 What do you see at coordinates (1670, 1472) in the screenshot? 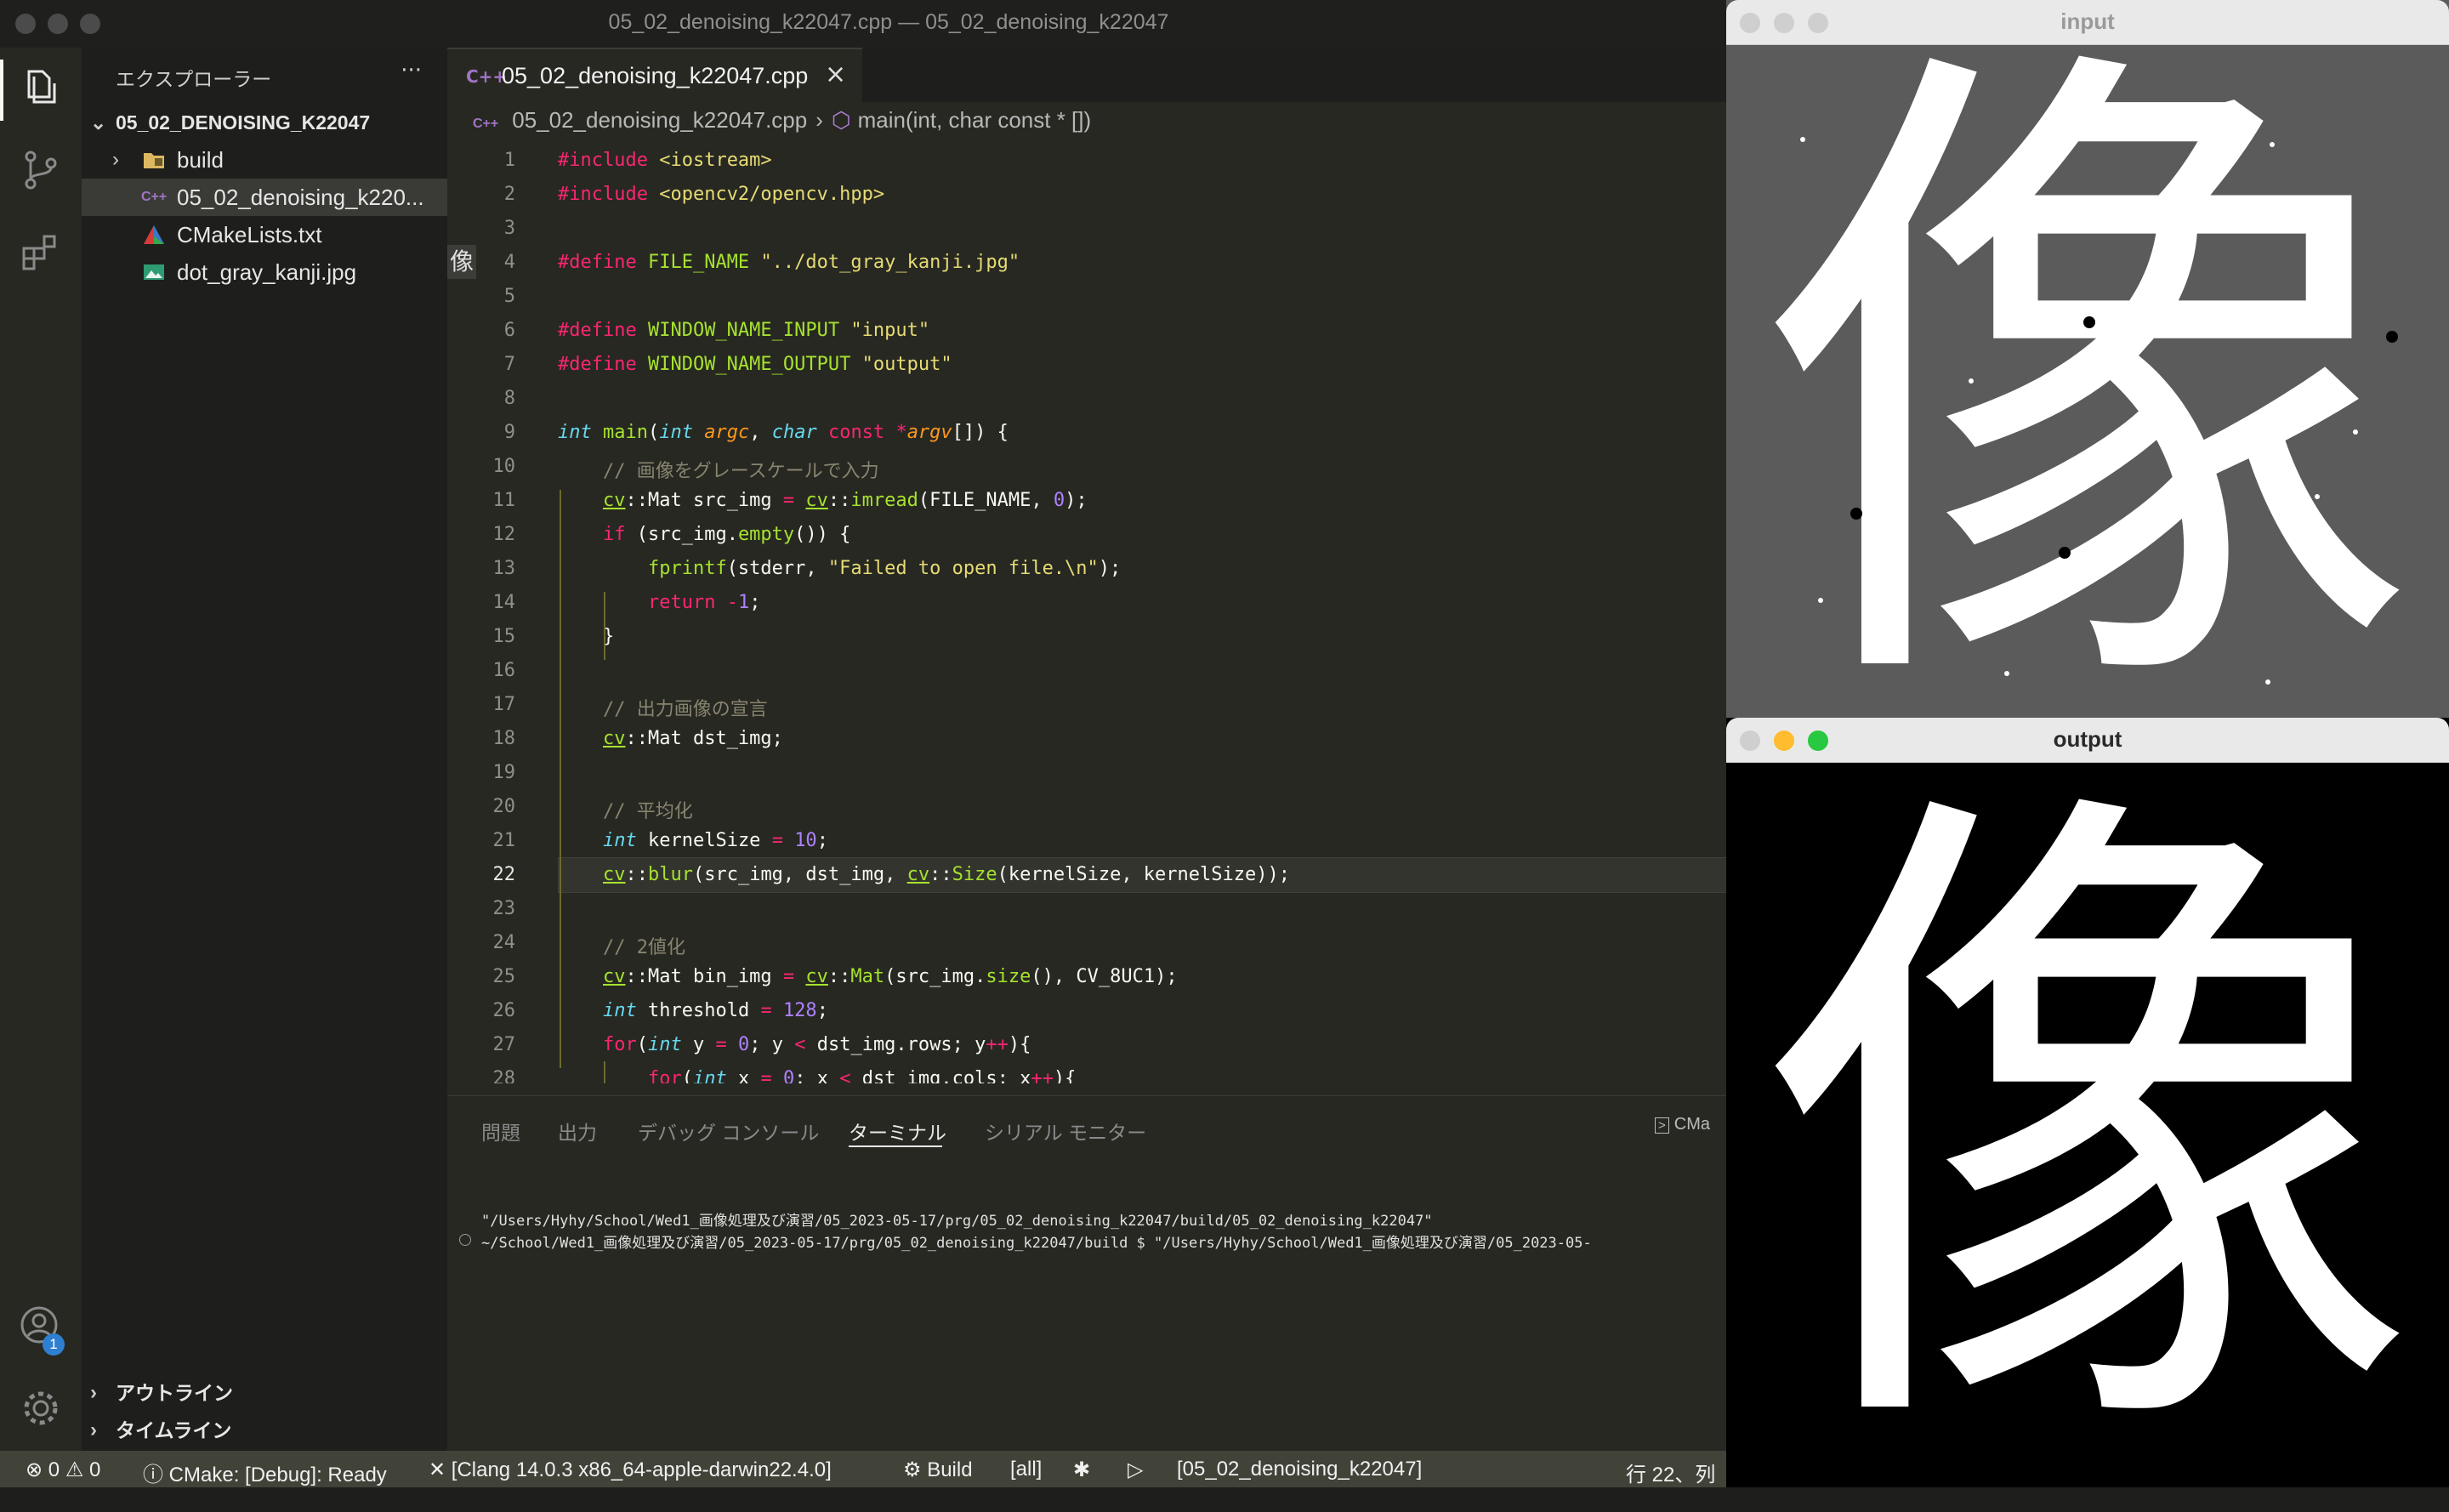
I see `cursor-position: 行 22、列` at bounding box center [1670, 1472].